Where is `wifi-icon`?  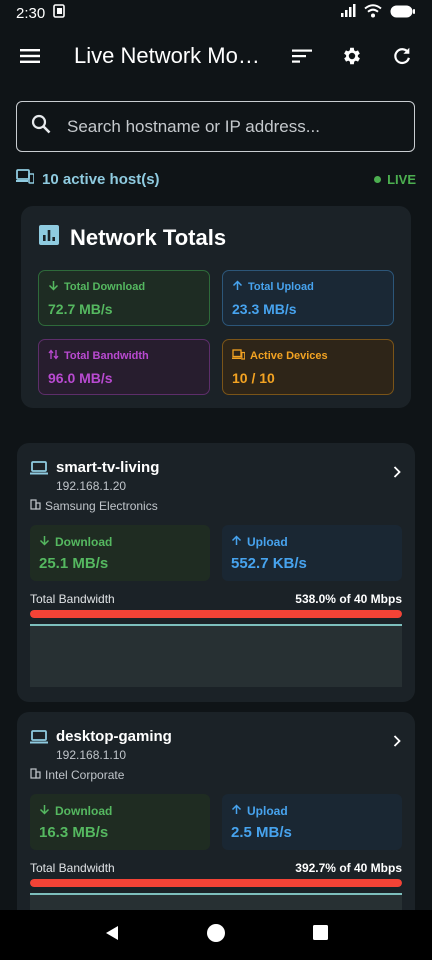 wifi-icon is located at coordinates (373, 13).